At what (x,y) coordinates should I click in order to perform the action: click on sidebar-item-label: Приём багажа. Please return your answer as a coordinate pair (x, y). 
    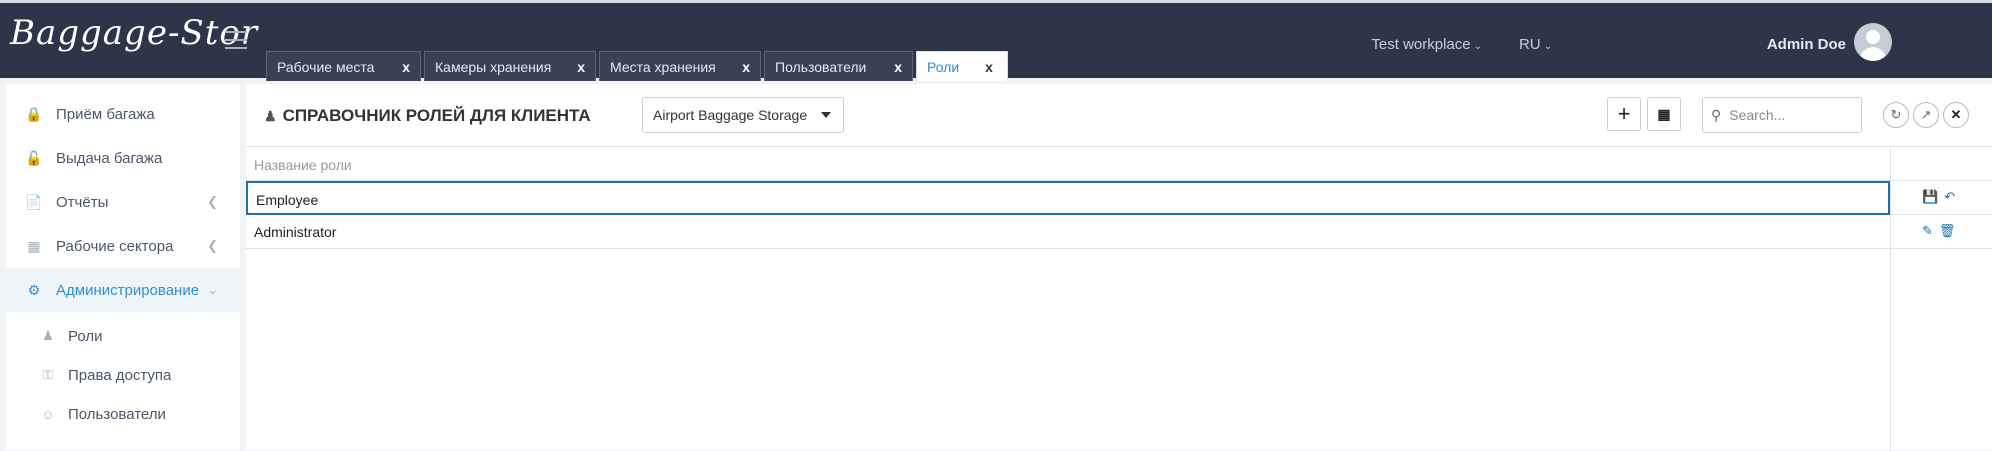
    Looking at the image, I should click on (105, 114).